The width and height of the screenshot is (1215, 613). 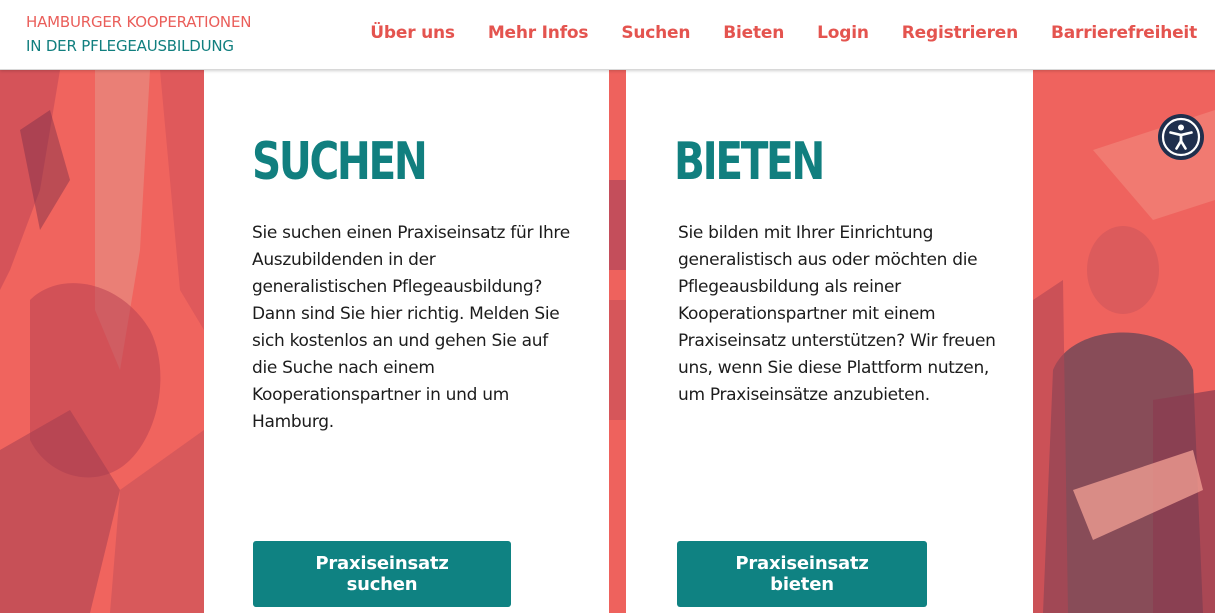 I want to click on card-suchen-title: SUCHEN, so click(x=340, y=162).